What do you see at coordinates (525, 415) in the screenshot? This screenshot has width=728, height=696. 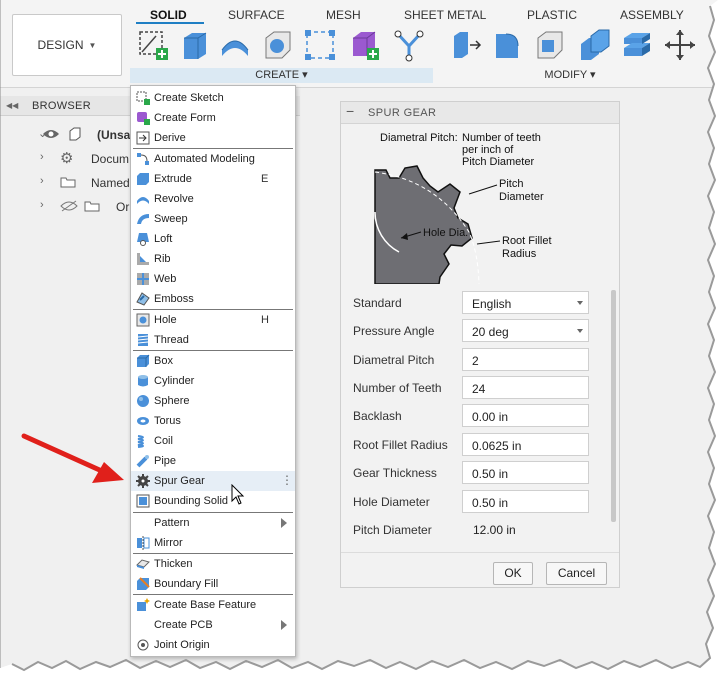 I see `backlash-input: 0.00 in` at bounding box center [525, 415].